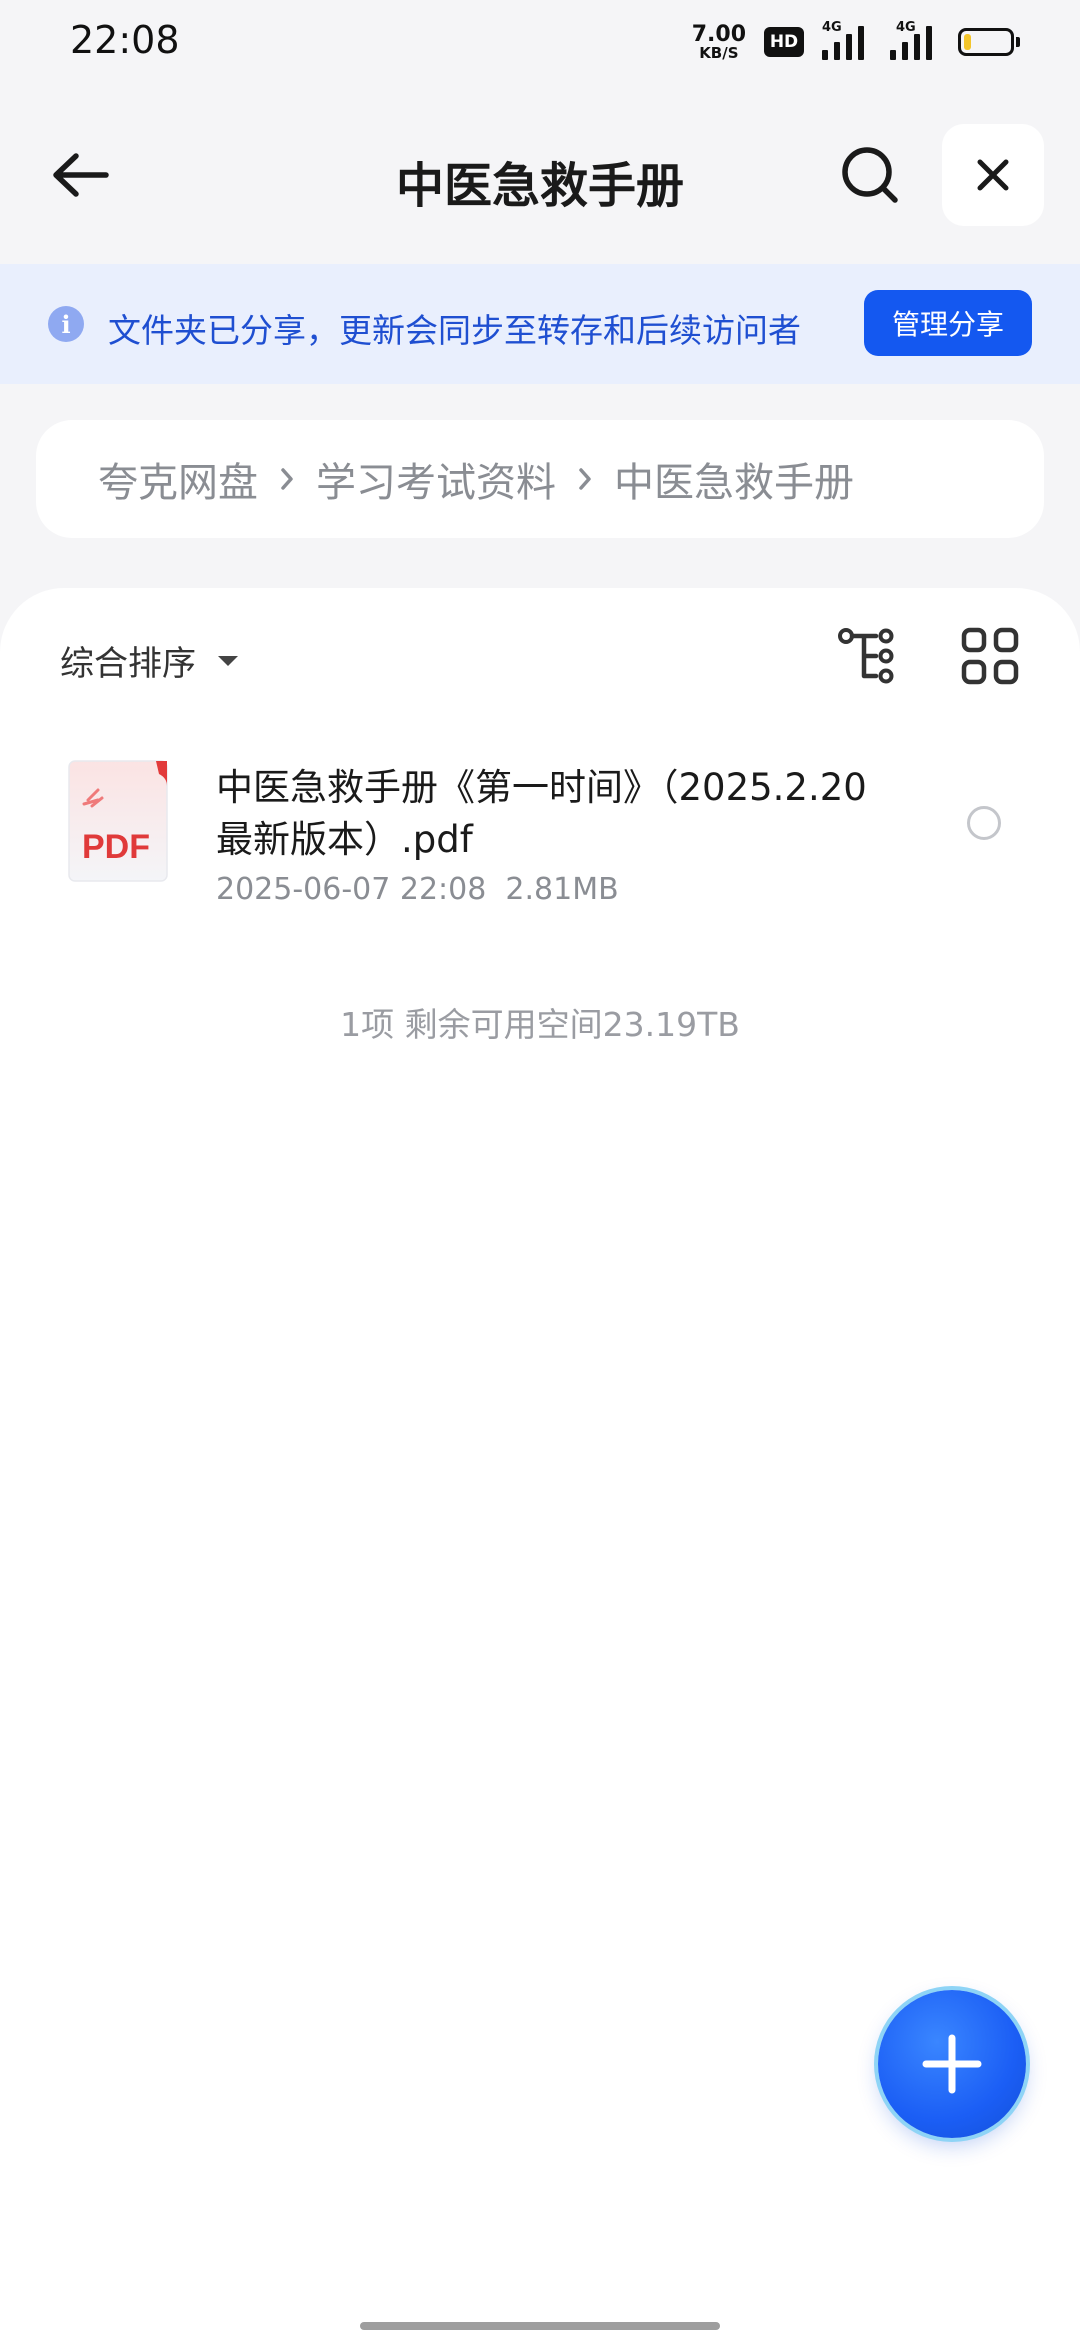  What do you see at coordinates (915, 40) in the screenshot?
I see `signal-icon-sim2: 4G` at bounding box center [915, 40].